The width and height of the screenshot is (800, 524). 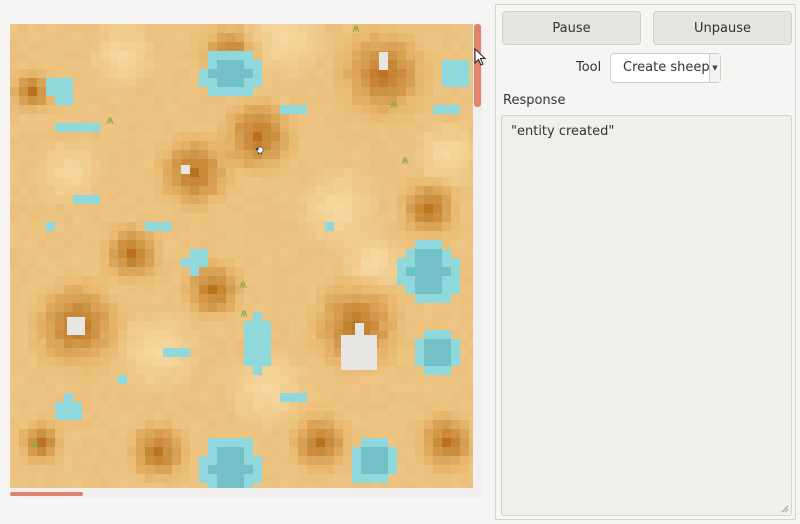 What do you see at coordinates (785, 509) in the screenshot?
I see `resize-grip-icon` at bounding box center [785, 509].